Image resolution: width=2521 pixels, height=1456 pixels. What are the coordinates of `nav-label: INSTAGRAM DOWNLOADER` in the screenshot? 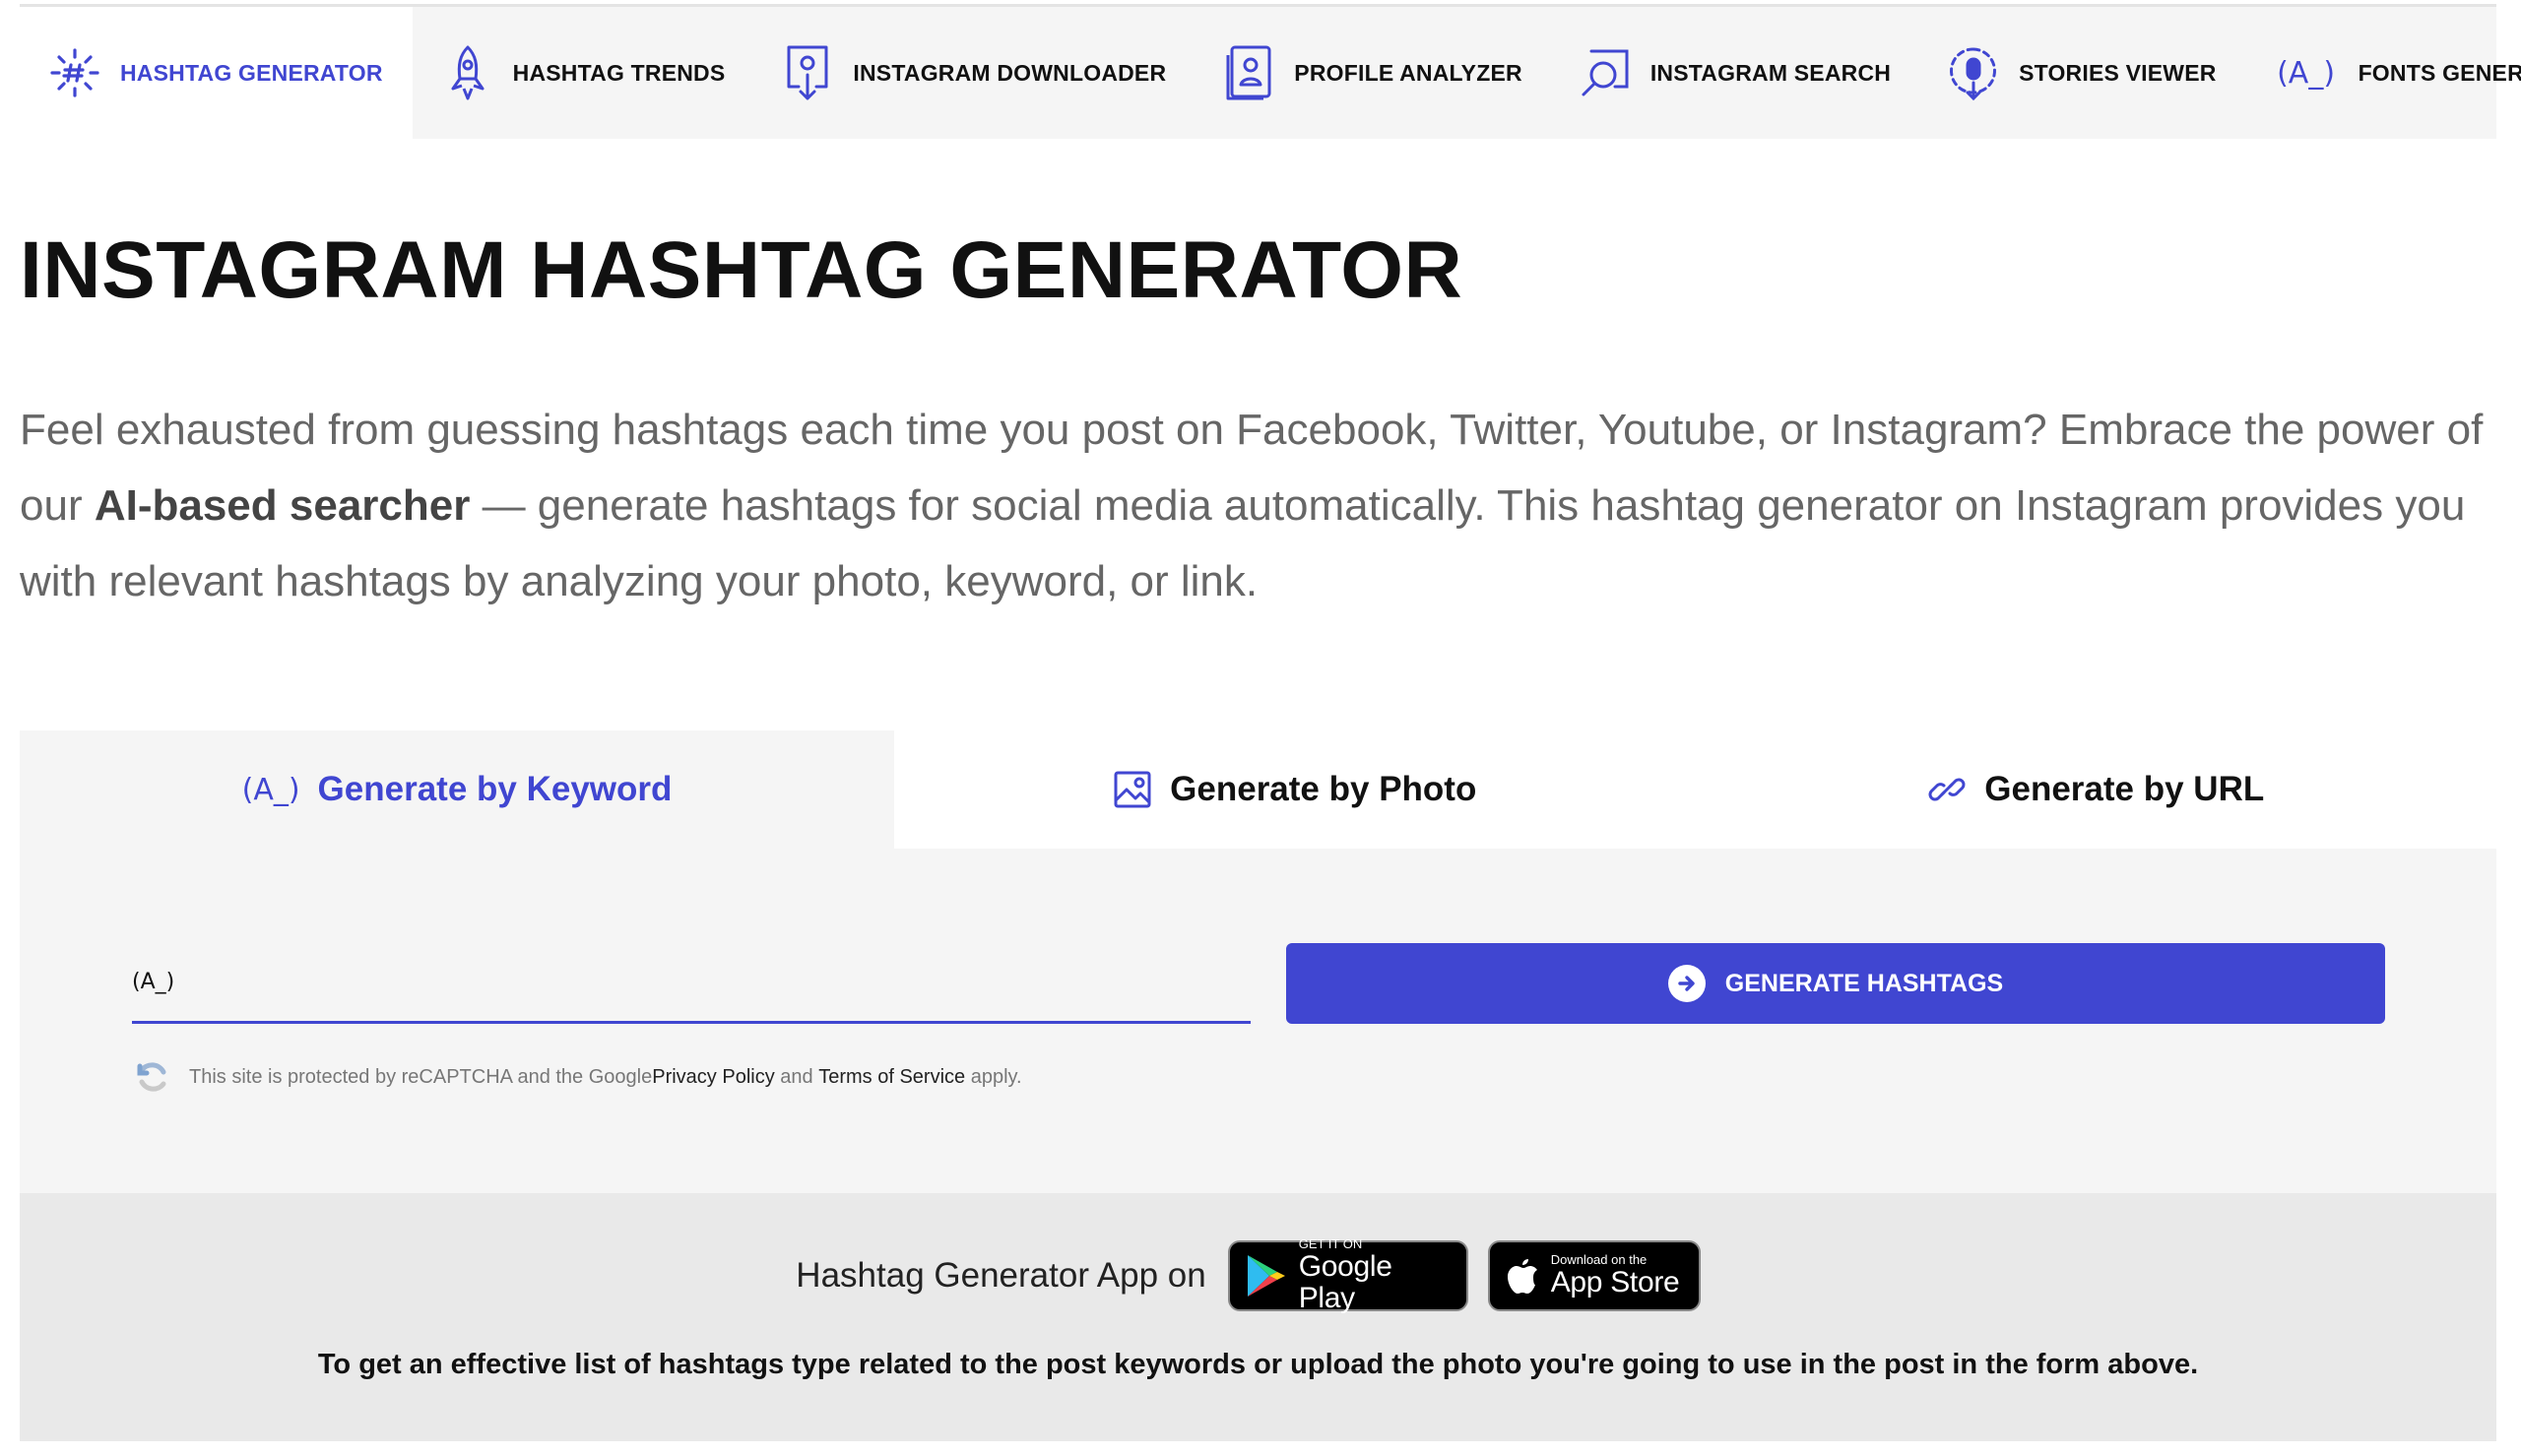 It's located at (1010, 72).